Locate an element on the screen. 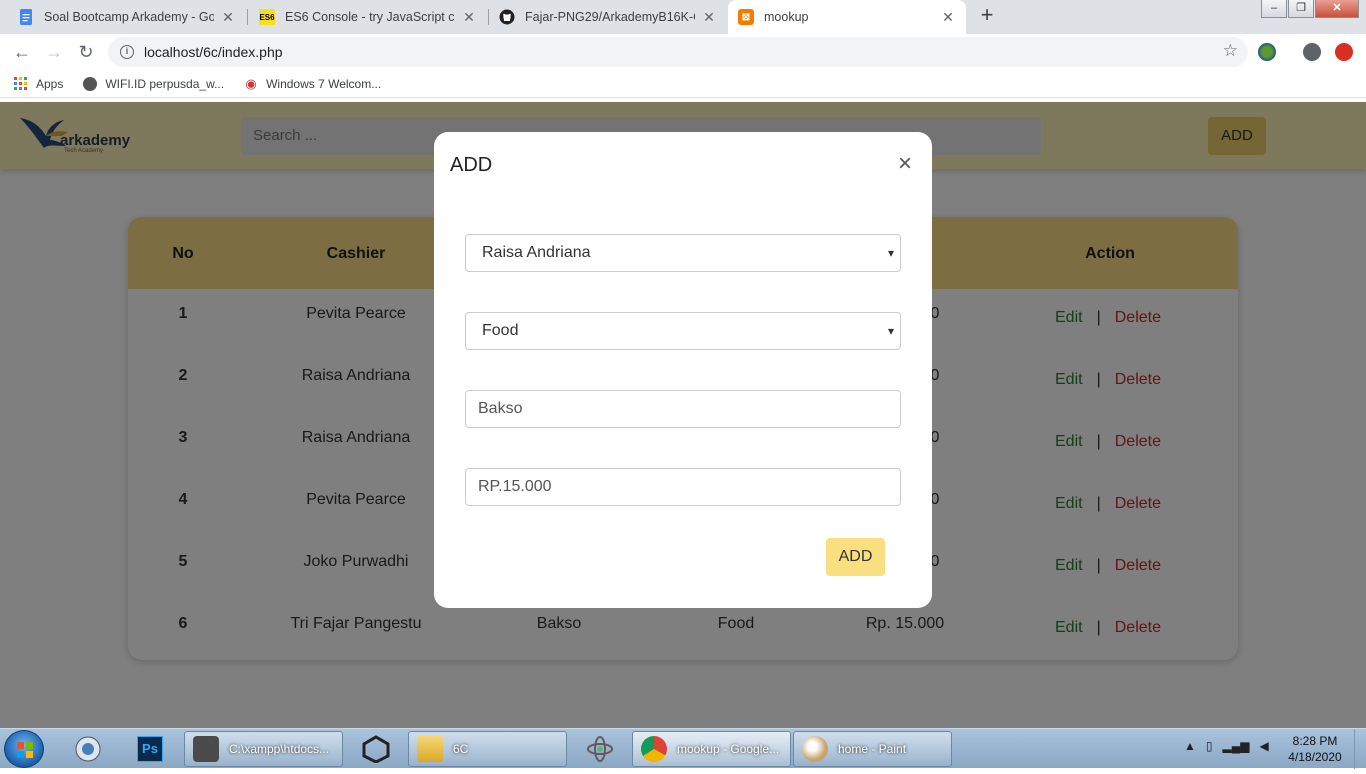 The height and width of the screenshot is (774, 1366). window-controls: – ❐ ✕ is located at coordinates (1309, 10).